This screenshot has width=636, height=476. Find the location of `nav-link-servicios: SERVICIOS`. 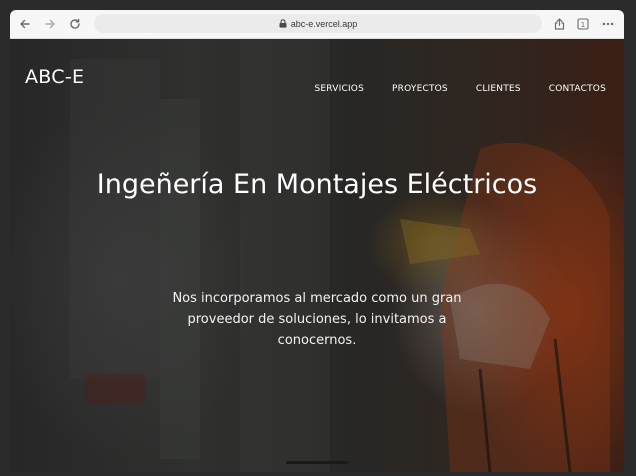

nav-link-servicios: SERVICIOS is located at coordinates (339, 89).